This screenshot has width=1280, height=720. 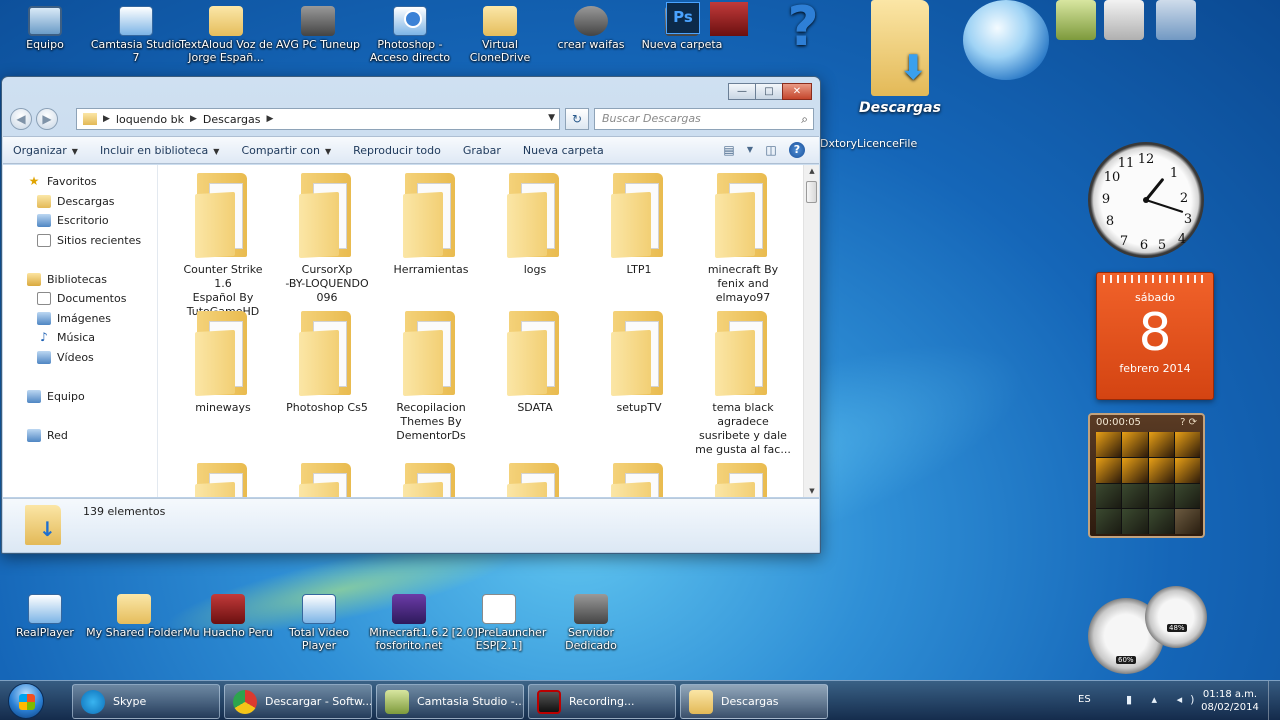 I want to click on maximize-button: □, so click(x=769, y=91).